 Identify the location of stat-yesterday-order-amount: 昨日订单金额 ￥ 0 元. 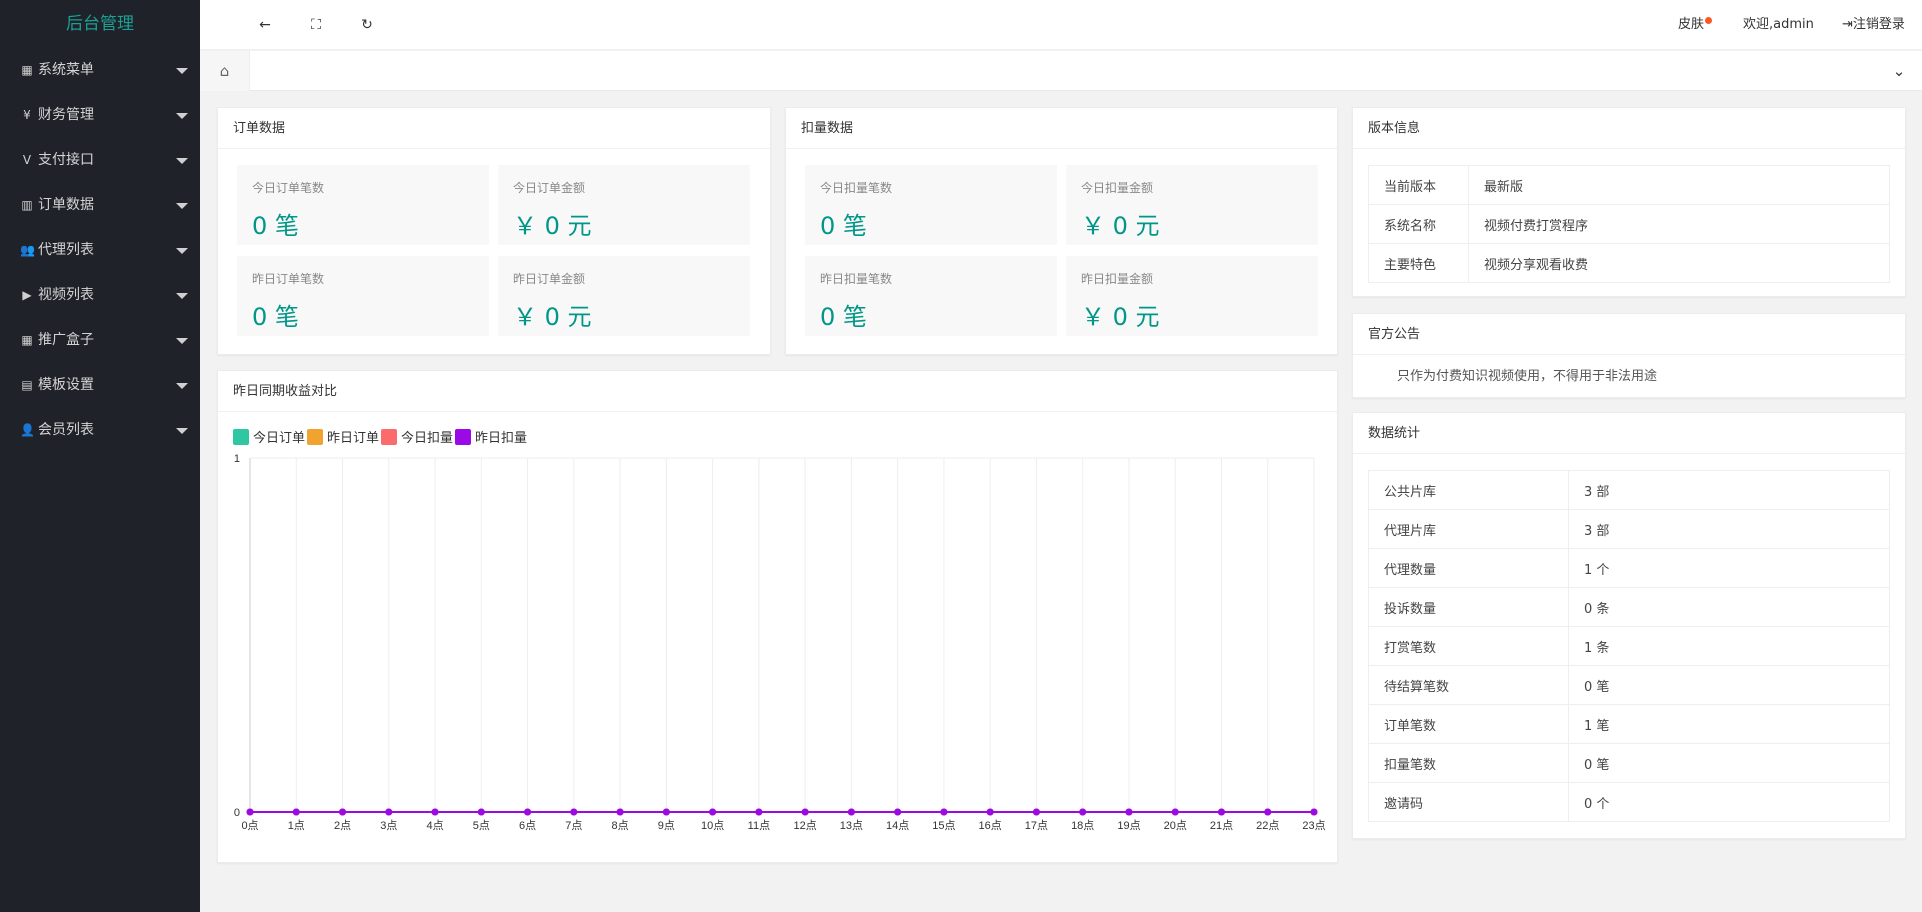
(624, 296).